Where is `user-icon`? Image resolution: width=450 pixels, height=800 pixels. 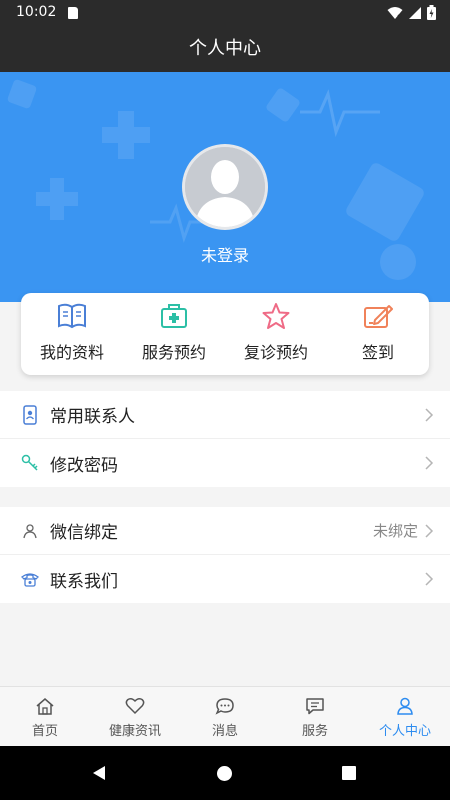 user-icon is located at coordinates (30, 531).